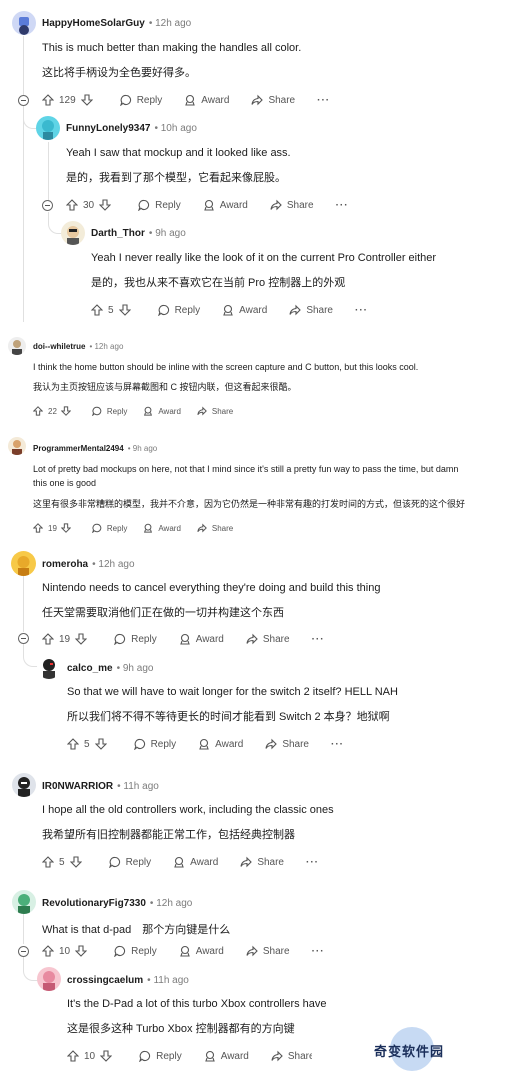  I want to click on comment-author: doi--whiletrue • 12h ago, so click(78, 346).